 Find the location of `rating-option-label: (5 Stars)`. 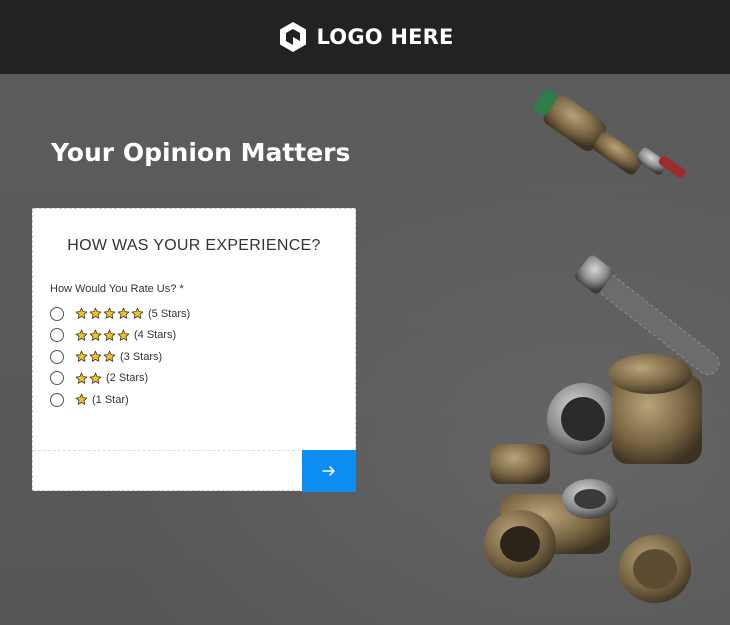

rating-option-label: (5 Stars) is located at coordinates (169, 313).